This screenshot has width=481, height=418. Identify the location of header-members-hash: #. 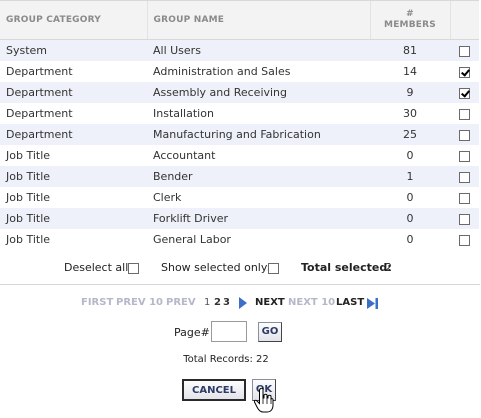
(410, 14).